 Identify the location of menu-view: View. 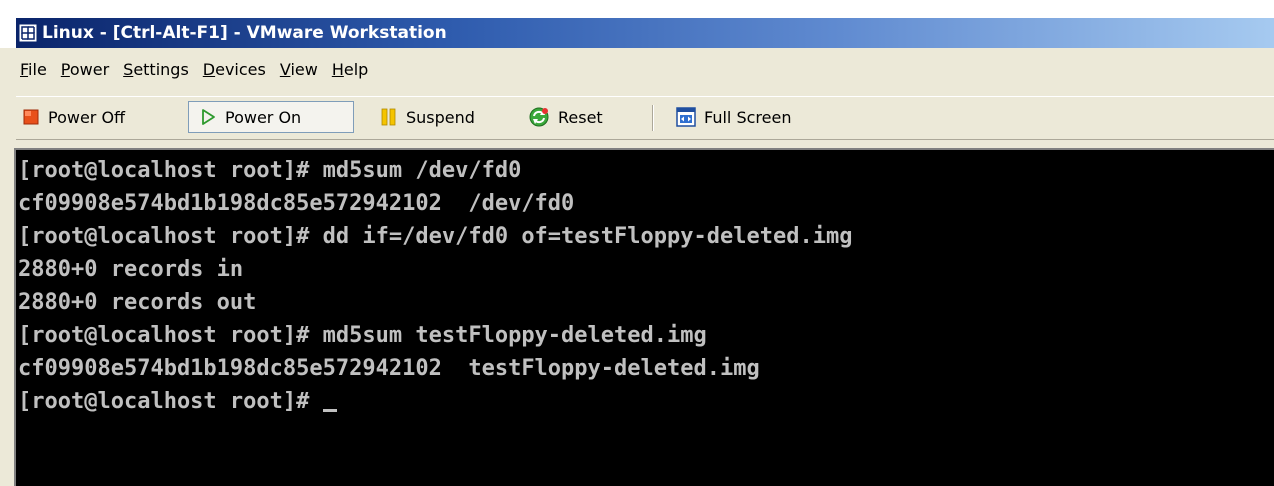
(299, 70).